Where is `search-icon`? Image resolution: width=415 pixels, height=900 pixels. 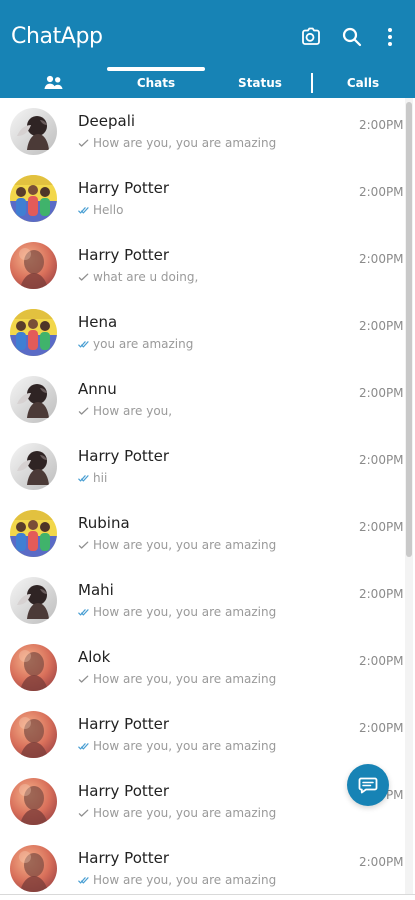 search-icon is located at coordinates (352, 37).